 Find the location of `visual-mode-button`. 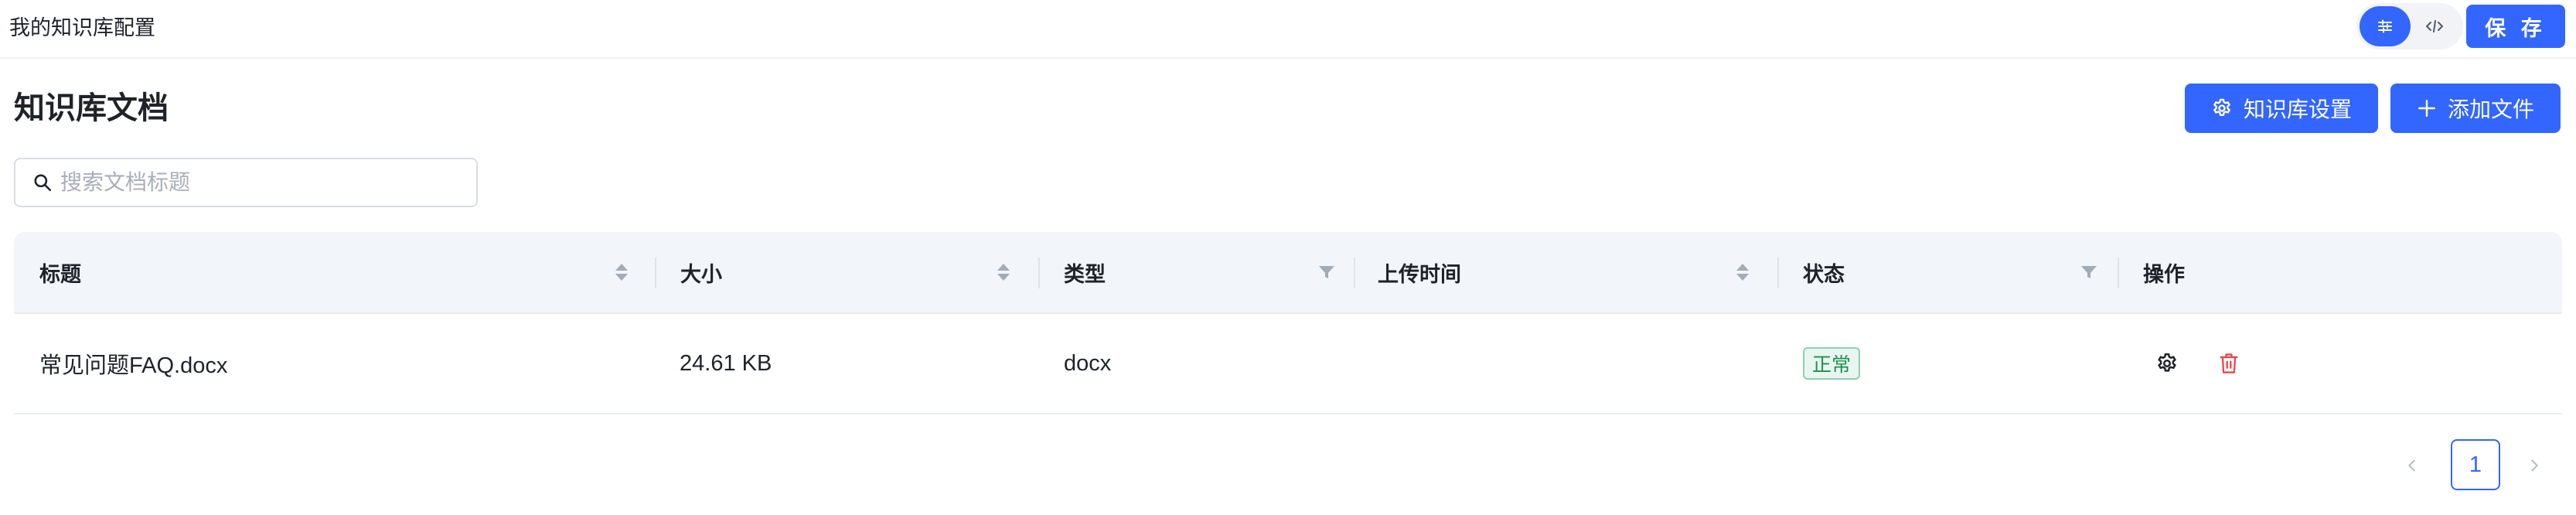

visual-mode-button is located at coordinates (2385, 26).